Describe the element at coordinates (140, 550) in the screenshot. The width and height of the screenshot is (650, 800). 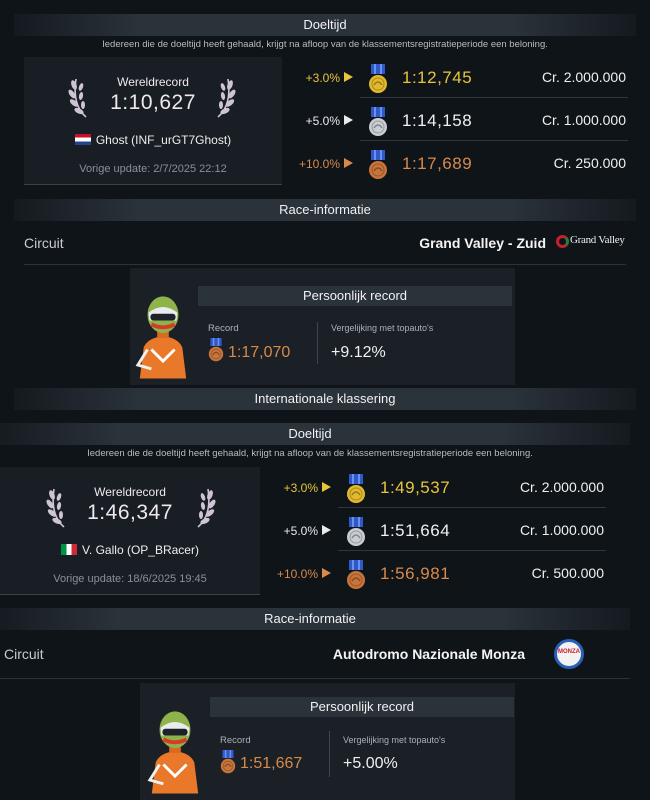
I see `holder-name: V. Gallo (OP_BRacer)` at that location.